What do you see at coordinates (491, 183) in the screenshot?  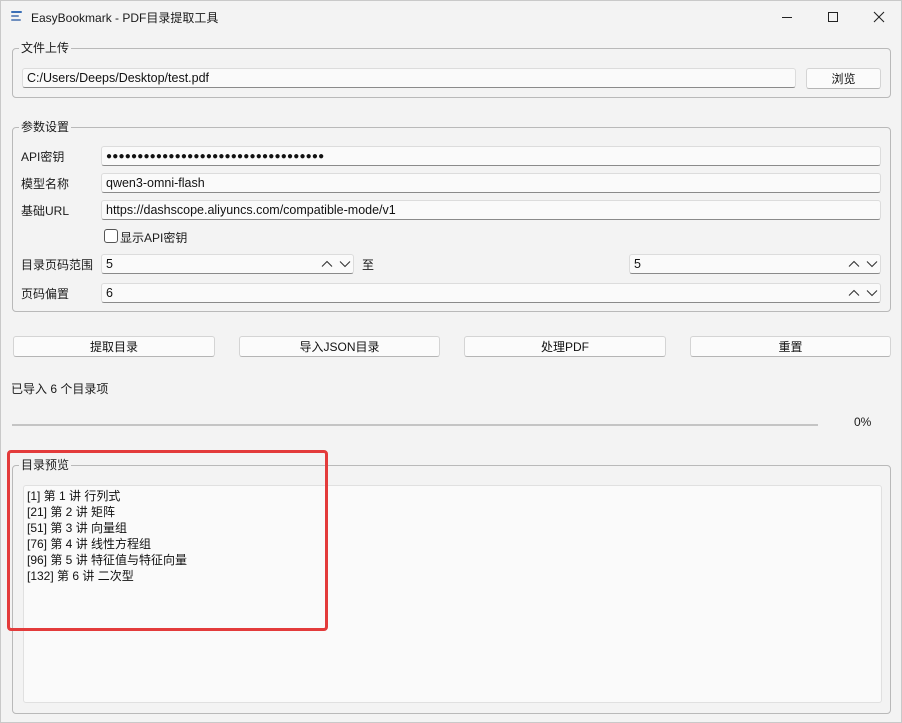 I see `model-name-field: qwen3-omni-flash` at bounding box center [491, 183].